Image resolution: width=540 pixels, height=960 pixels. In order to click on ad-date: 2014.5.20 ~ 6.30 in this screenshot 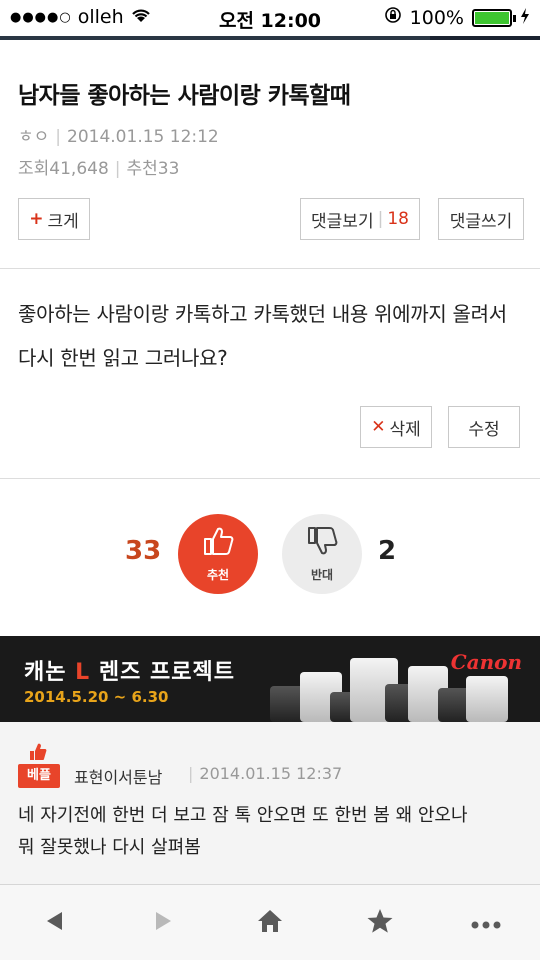, I will do `click(96, 697)`.